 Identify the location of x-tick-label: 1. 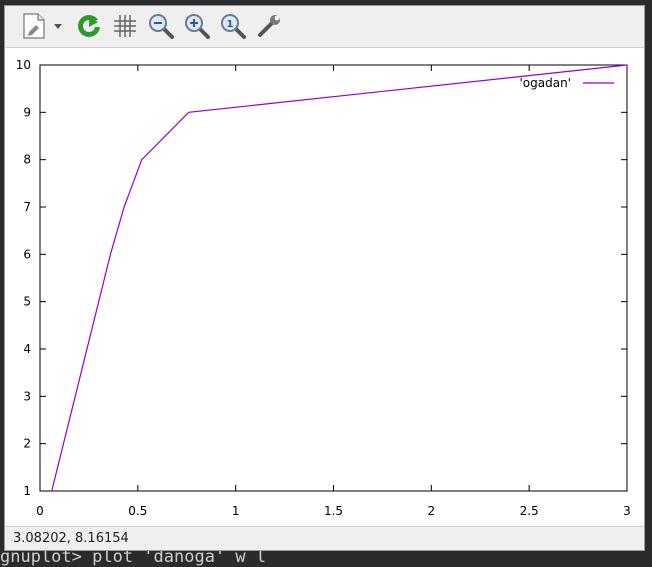
(236, 511).